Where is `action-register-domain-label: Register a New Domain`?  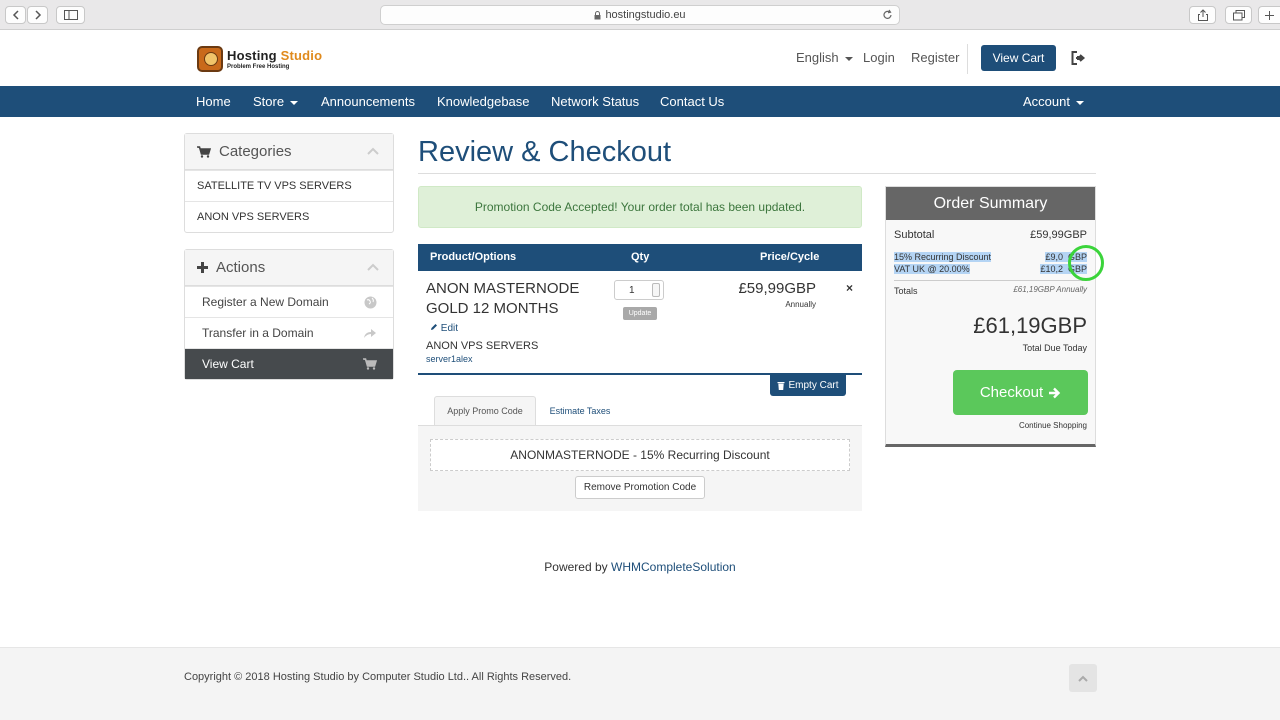
action-register-domain-label: Register a New Domain is located at coordinates (265, 302).